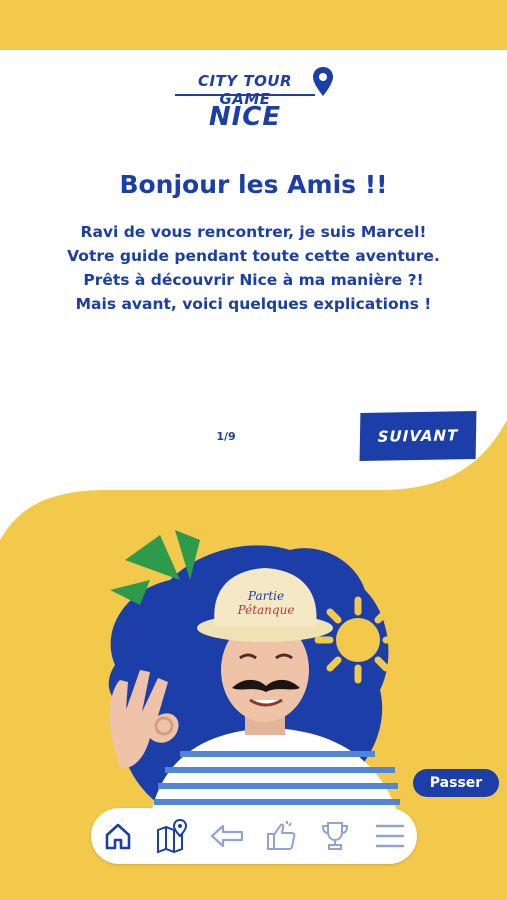 The height and width of the screenshot is (900, 507). Describe the element at coordinates (253, 280) in the screenshot. I see `intro-line-3: Prêts à découvrir Nice à ma manière ?!` at that location.